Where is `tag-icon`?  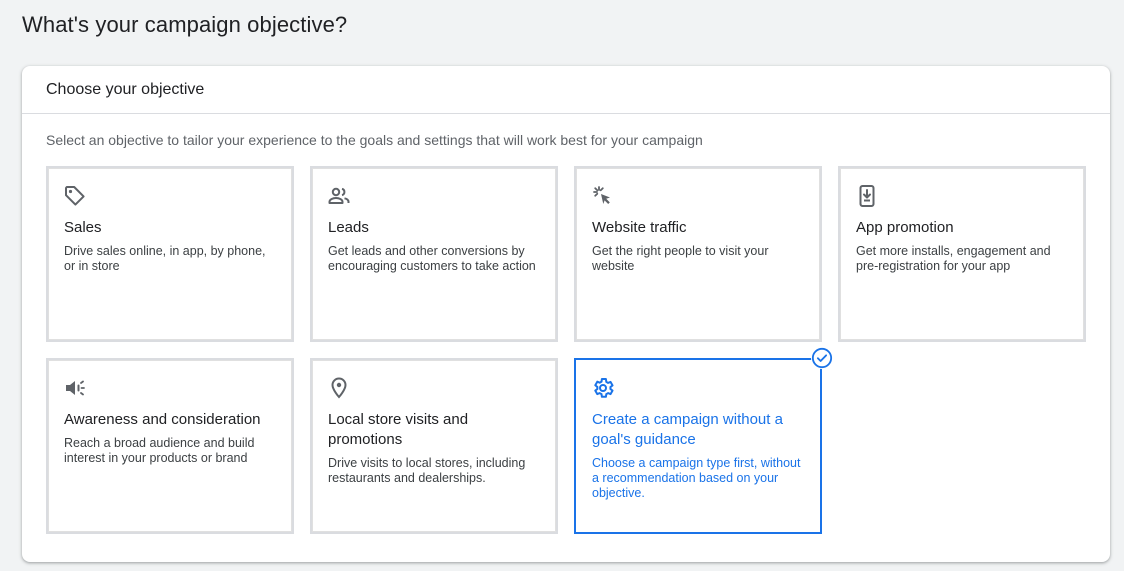 tag-icon is located at coordinates (75, 196).